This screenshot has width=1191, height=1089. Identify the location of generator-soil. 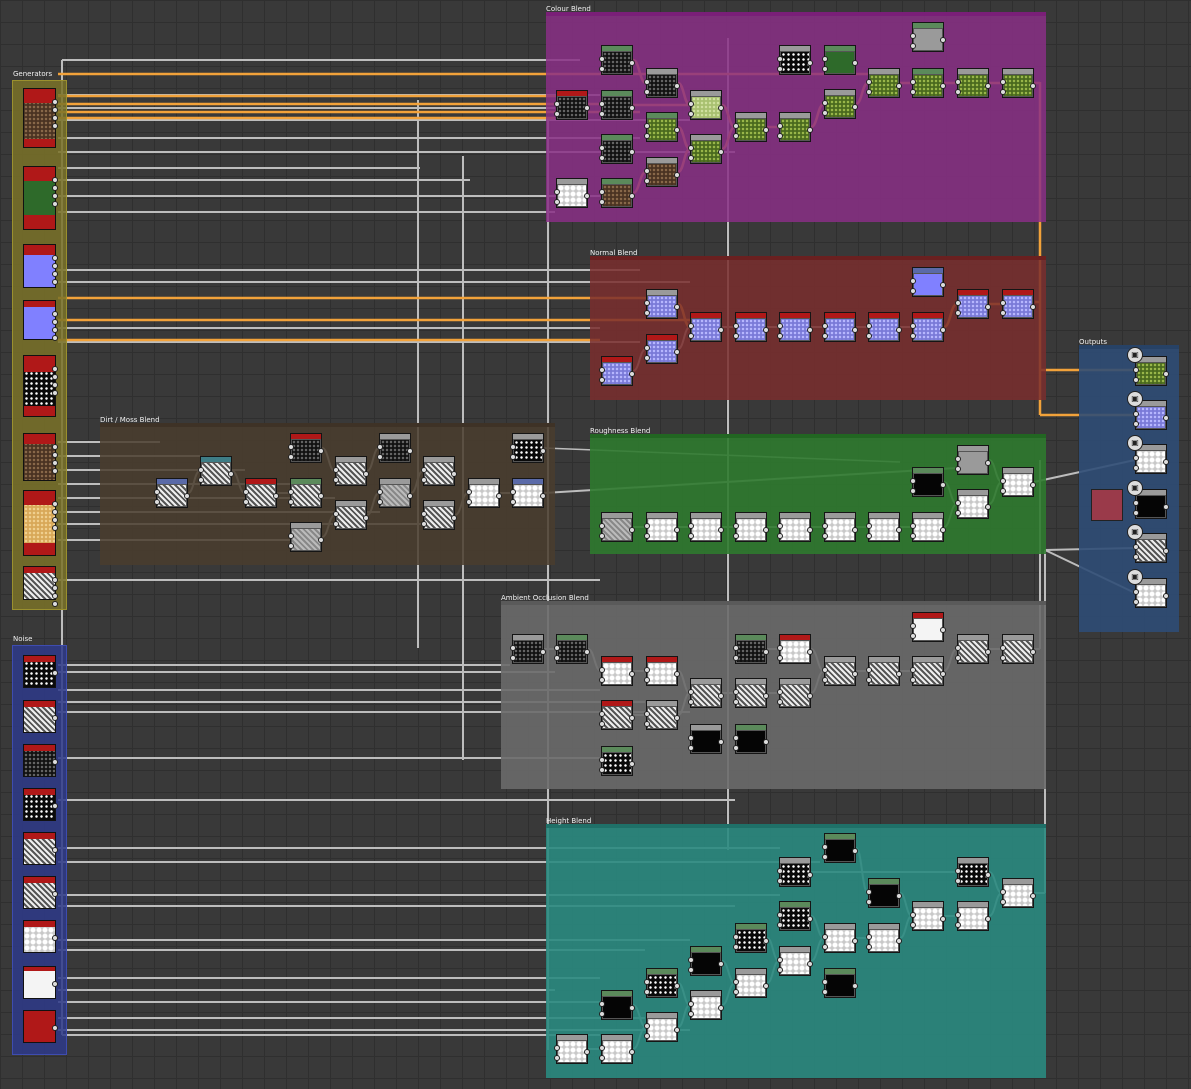
(40, 457).